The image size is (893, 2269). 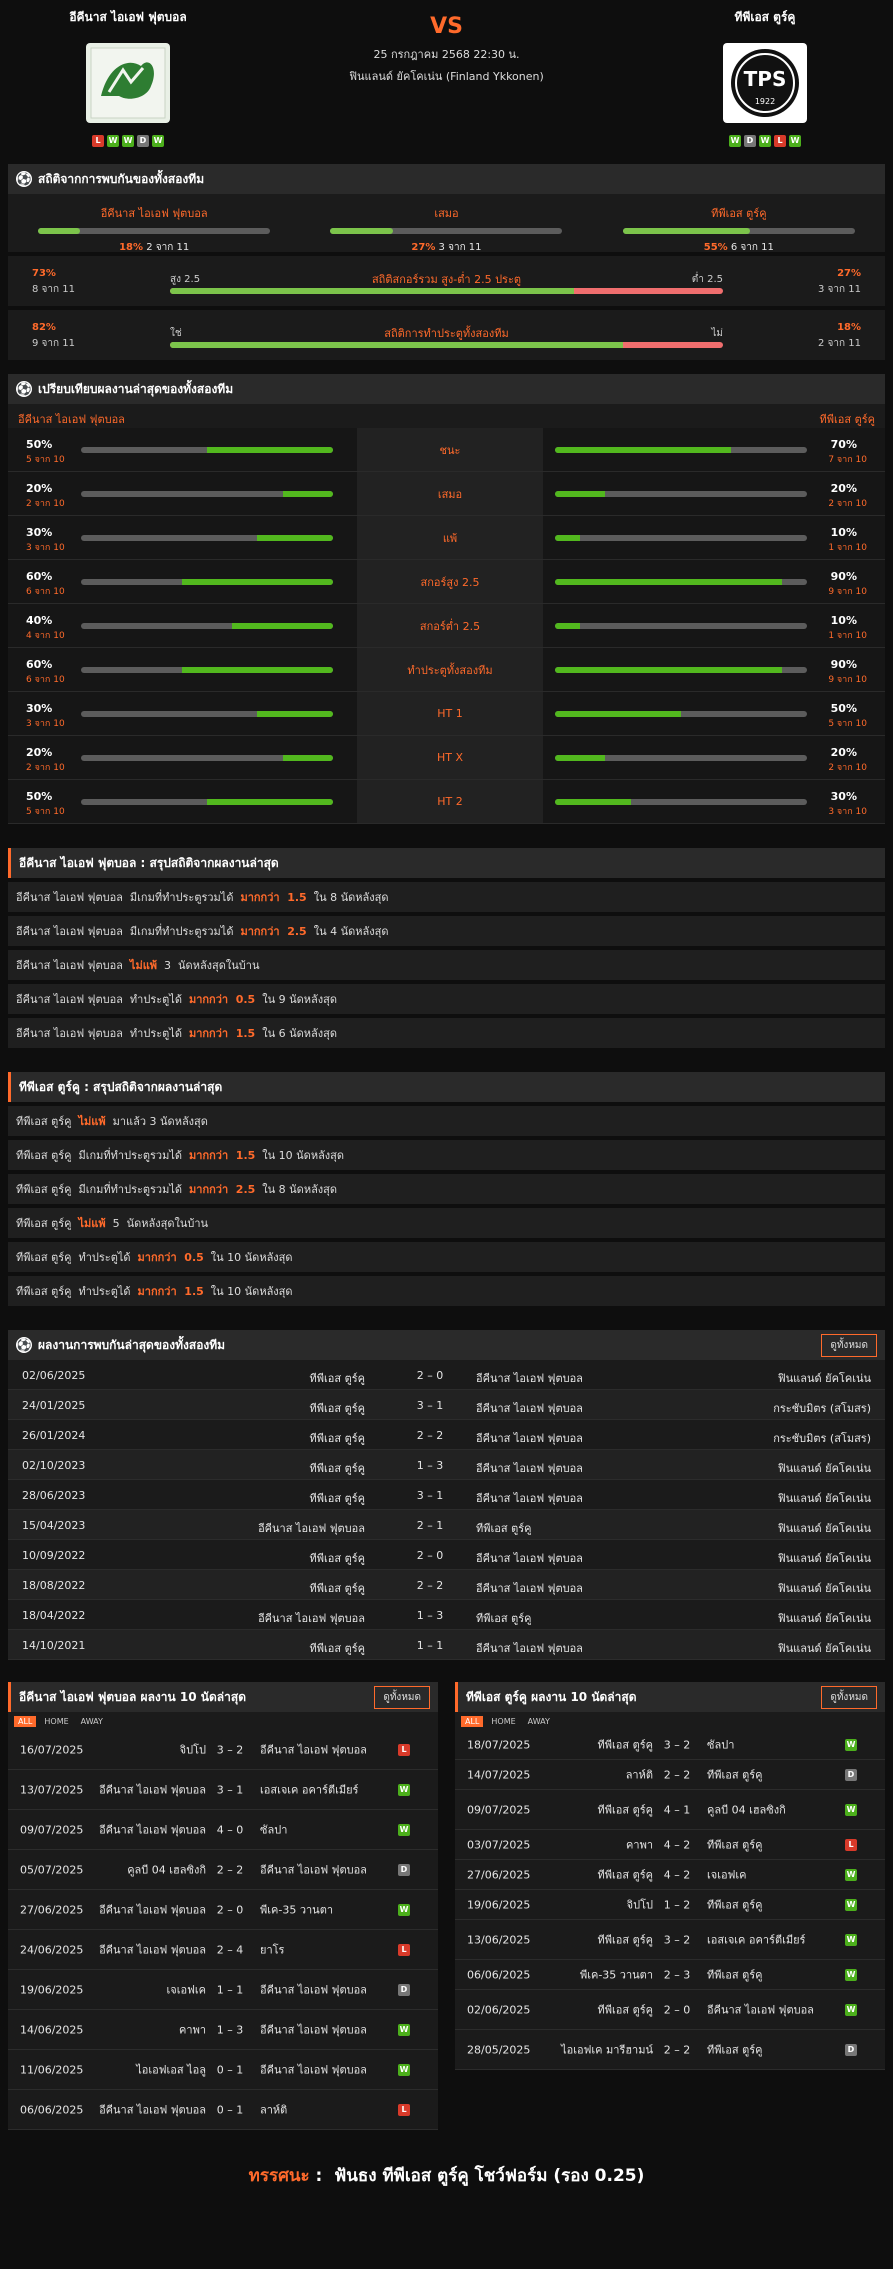 What do you see at coordinates (824, 1648) in the screenshot?
I see `result-competition: ฟินแลนด์ ยัคโคเน่น` at bounding box center [824, 1648].